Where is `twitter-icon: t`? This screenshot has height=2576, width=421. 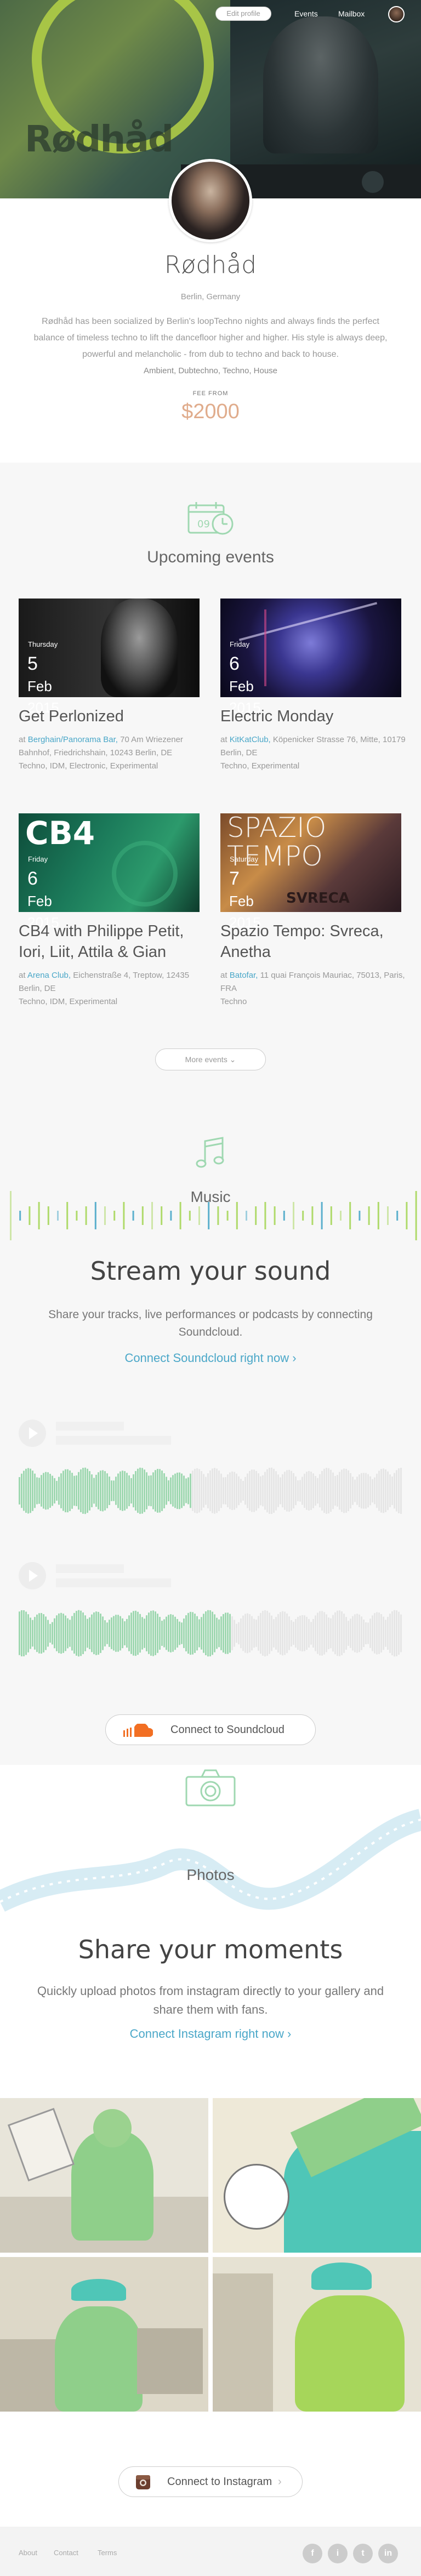
twitter-icon: t is located at coordinates (363, 2553).